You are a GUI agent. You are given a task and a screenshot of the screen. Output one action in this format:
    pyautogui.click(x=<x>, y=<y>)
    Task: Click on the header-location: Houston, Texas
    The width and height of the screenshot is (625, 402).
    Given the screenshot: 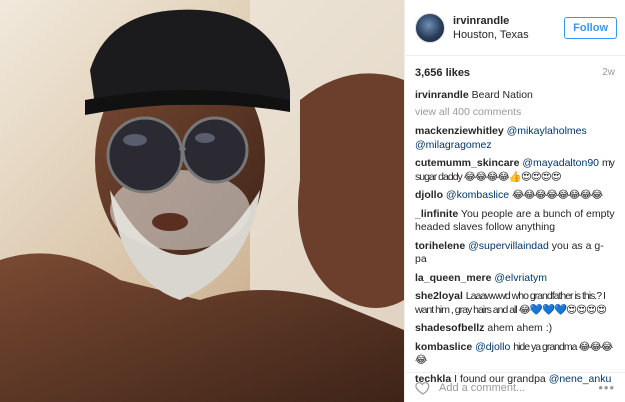 What is the action you would take?
    pyautogui.click(x=508, y=35)
    